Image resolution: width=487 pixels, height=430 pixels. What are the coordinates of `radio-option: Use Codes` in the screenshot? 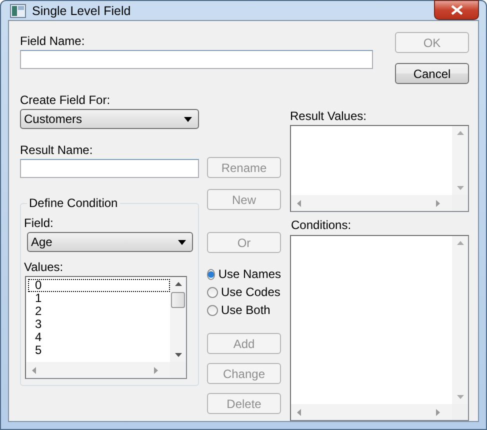 It's located at (244, 292).